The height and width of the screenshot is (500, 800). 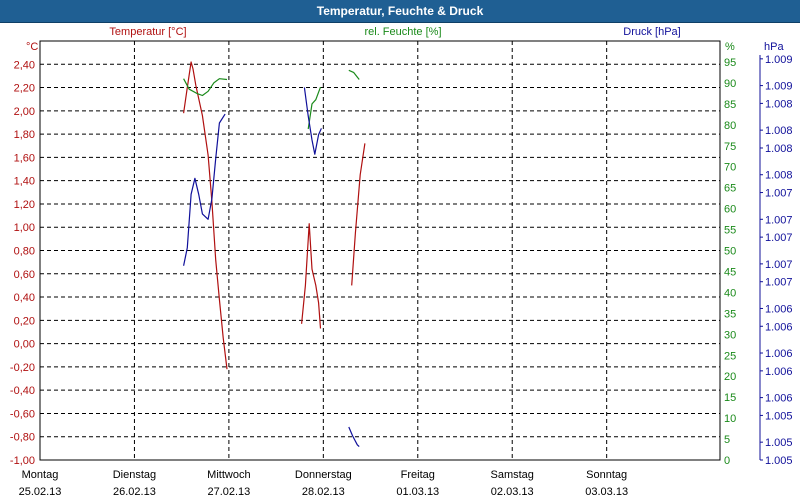 What do you see at coordinates (651, 32) in the screenshot?
I see `pressure-axis-label: Druck [hPa]` at bounding box center [651, 32].